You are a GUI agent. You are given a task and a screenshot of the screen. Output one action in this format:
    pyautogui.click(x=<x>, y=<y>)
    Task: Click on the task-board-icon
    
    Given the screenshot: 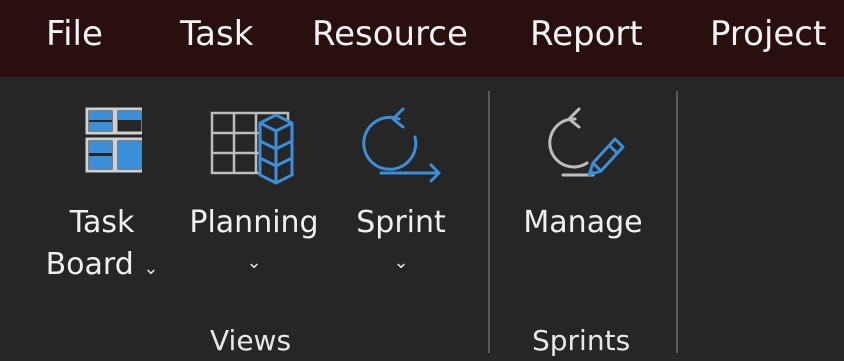 What is the action you would take?
    pyautogui.click(x=113, y=140)
    